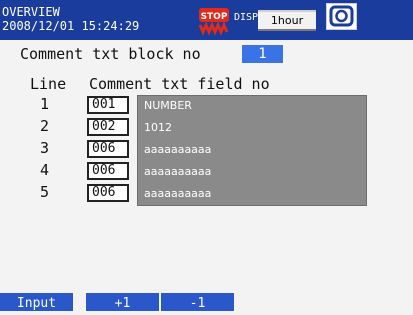  I want to click on display-status-icon, so click(341, 16).